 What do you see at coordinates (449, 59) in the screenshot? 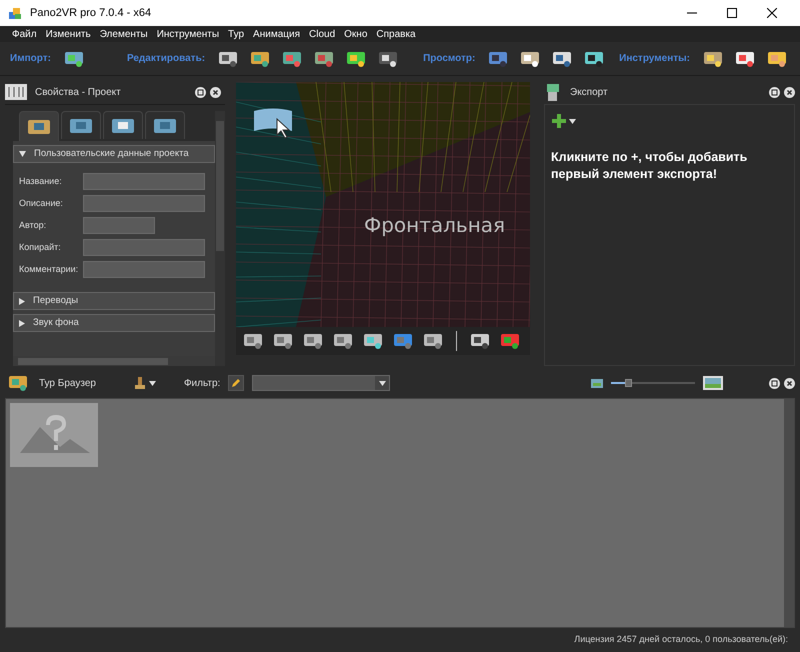
I see `toolbar-group-label: Просмотр:` at bounding box center [449, 59].